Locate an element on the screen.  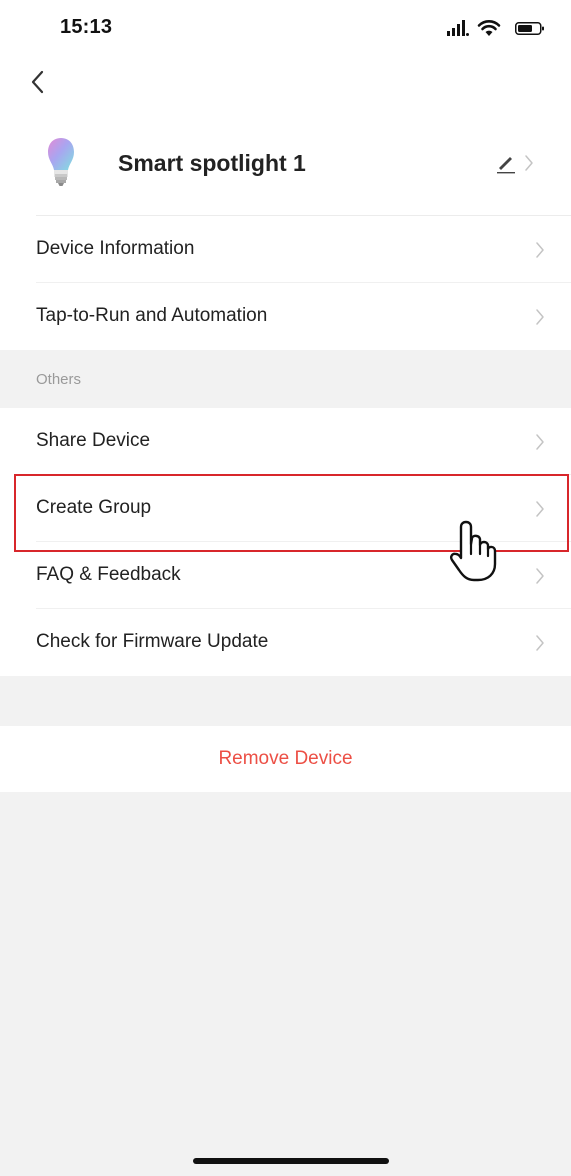
bulb-icon is located at coordinates (61, 162).